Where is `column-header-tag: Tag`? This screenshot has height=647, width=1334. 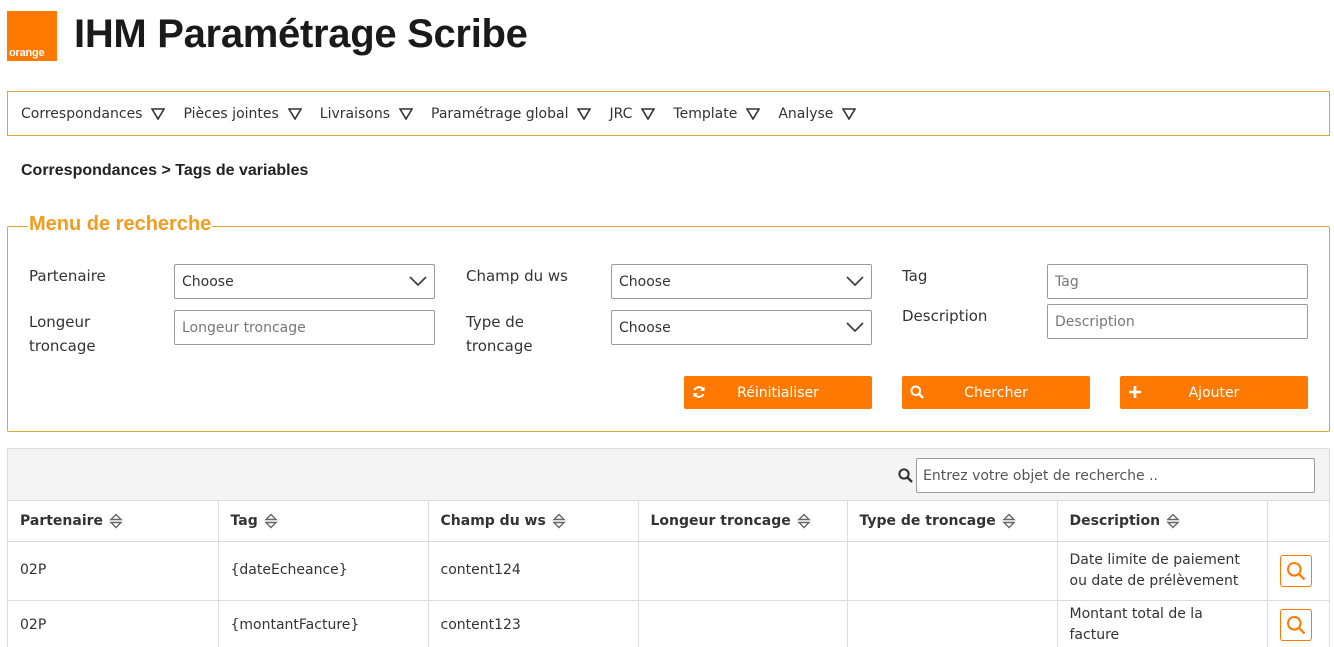
column-header-tag: Tag is located at coordinates (323, 521).